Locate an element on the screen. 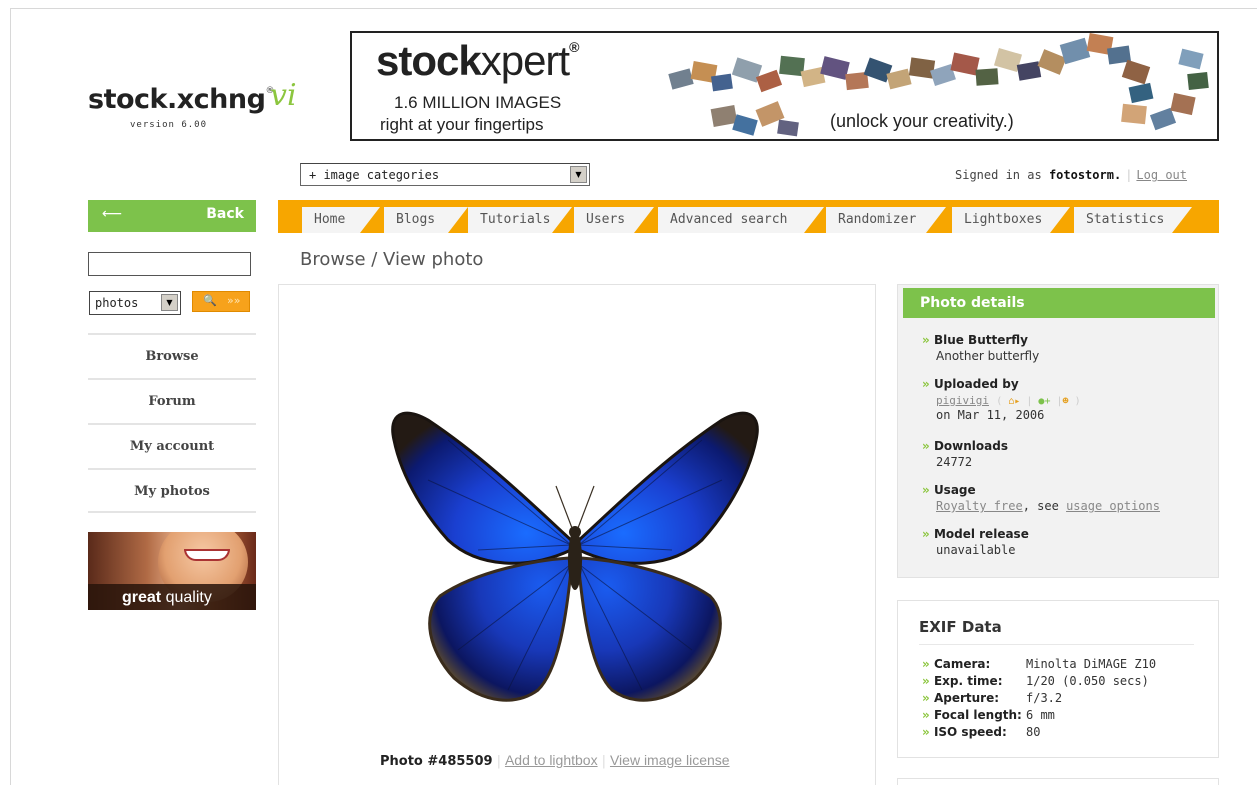 The height and width of the screenshot is (785, 1257). search-input is located at coordinates (169, 264).